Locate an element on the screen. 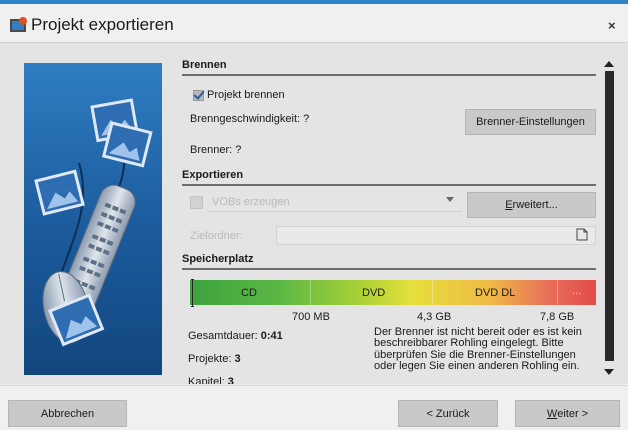 Image resolution: width=628 pixels, height=430 pixels. advanced-button-mnemonic: E is located at coordinates (509, 205).